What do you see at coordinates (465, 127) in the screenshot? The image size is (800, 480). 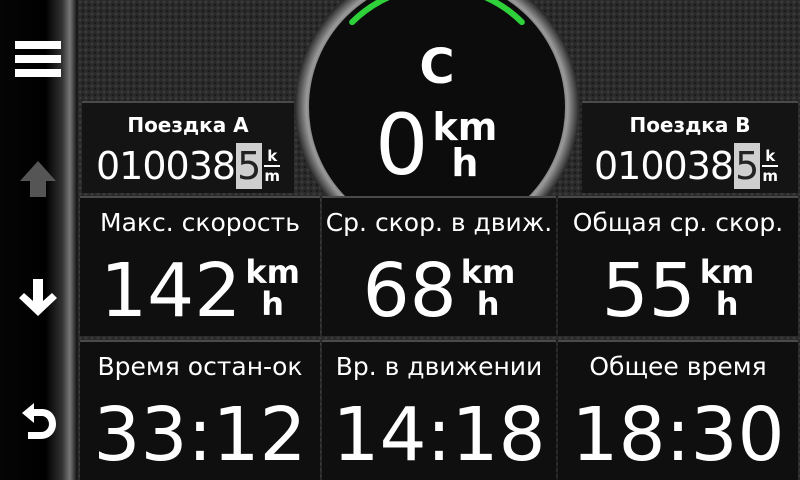 I see `speed-unit-top: km` at bounding box center [465, 127].